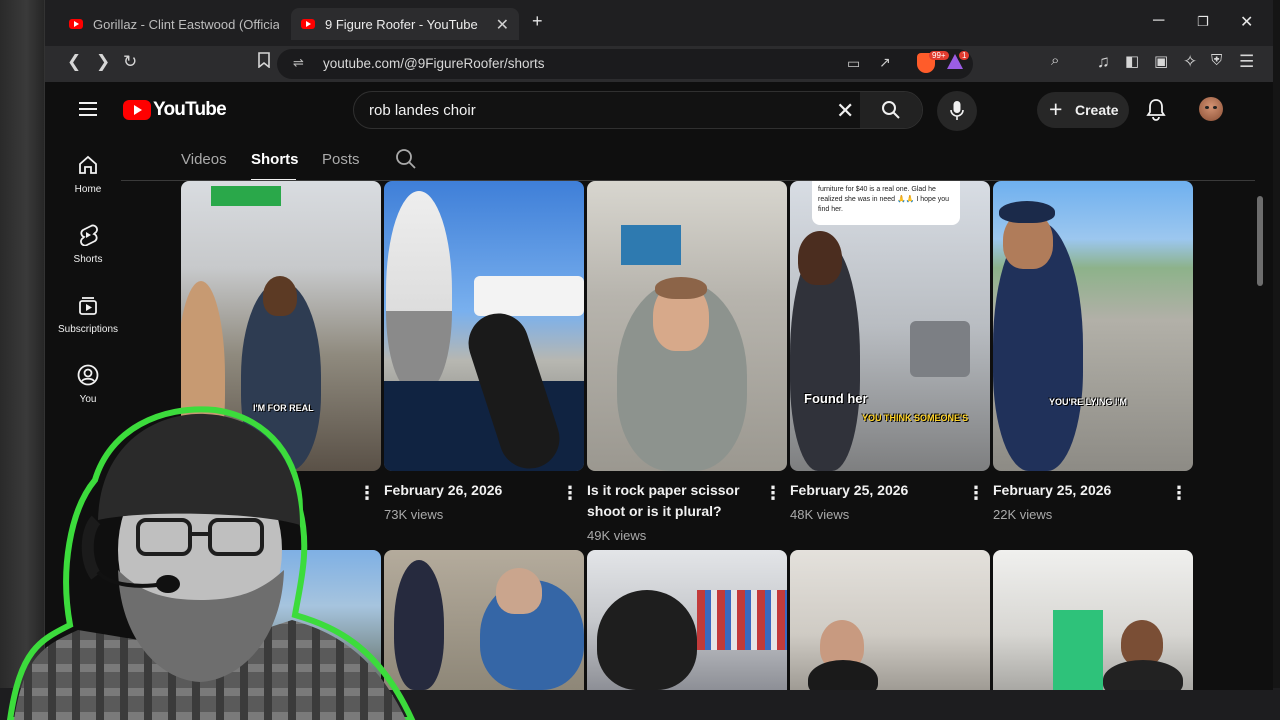 The width and height of the screenshot is (1280, 720). Describe the element at coordinates (88, 164) in the screenshot. I see `home-icon` at that location.